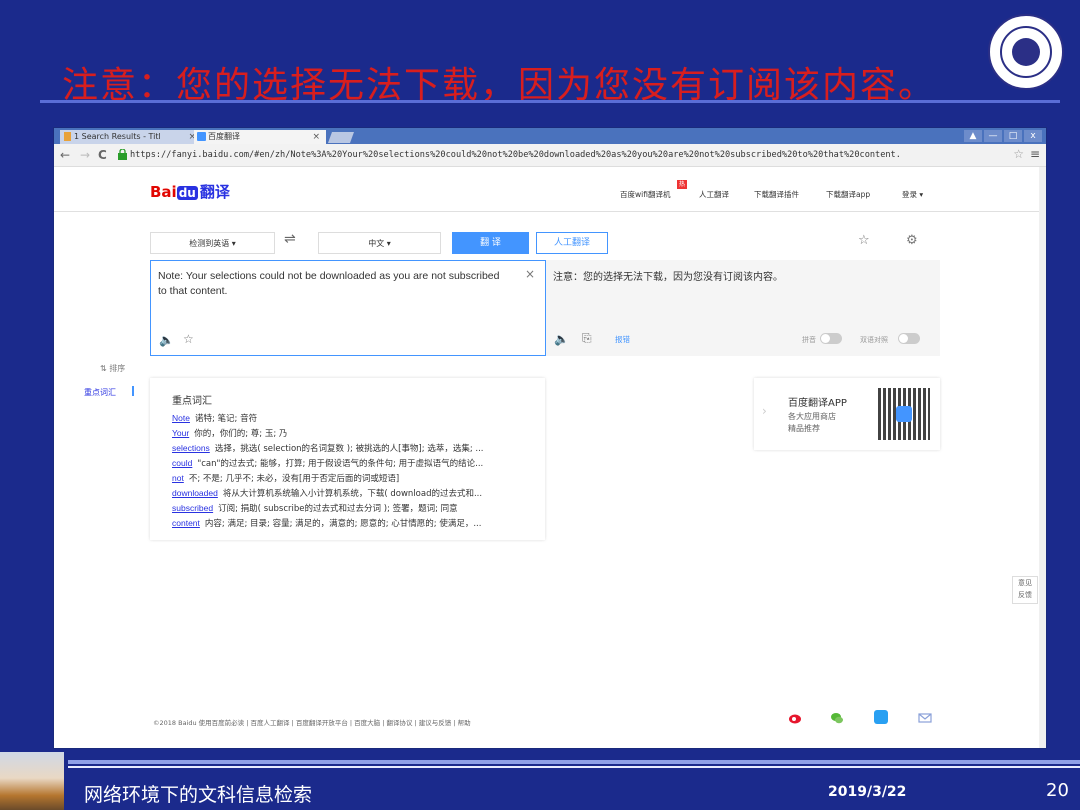 Image resolution: width=1080 pixels, height=810 pixels. I want to click on feedback-button: 意见 反馈, so click(1025, 590).